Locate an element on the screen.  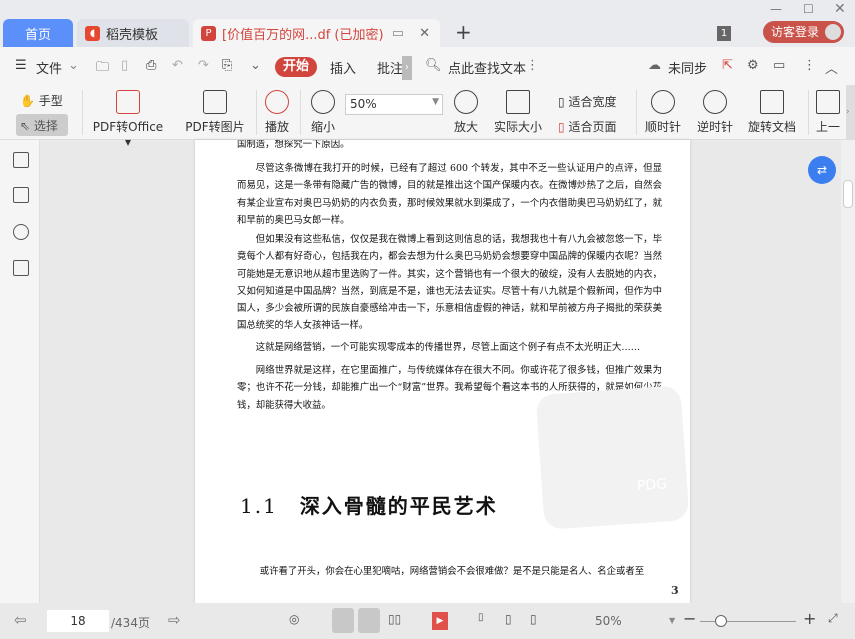
share-icon: ⇱ is located at coordinates (727, 65).